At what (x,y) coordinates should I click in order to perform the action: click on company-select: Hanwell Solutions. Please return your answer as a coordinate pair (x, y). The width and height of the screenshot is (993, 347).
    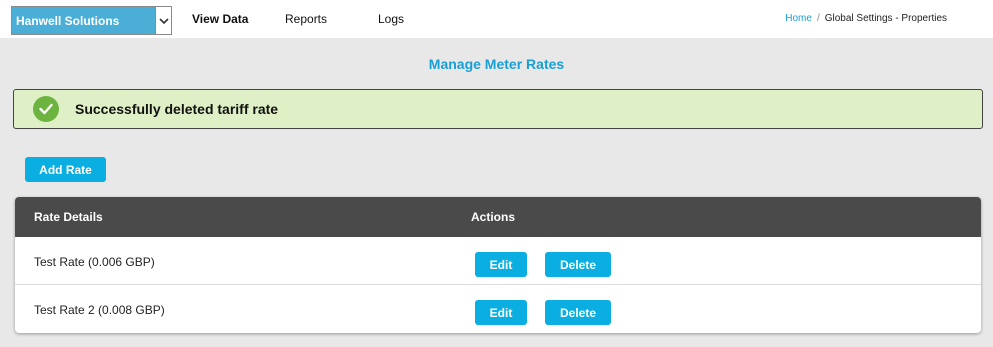
    Looking at the image, I should click on (91, 20).